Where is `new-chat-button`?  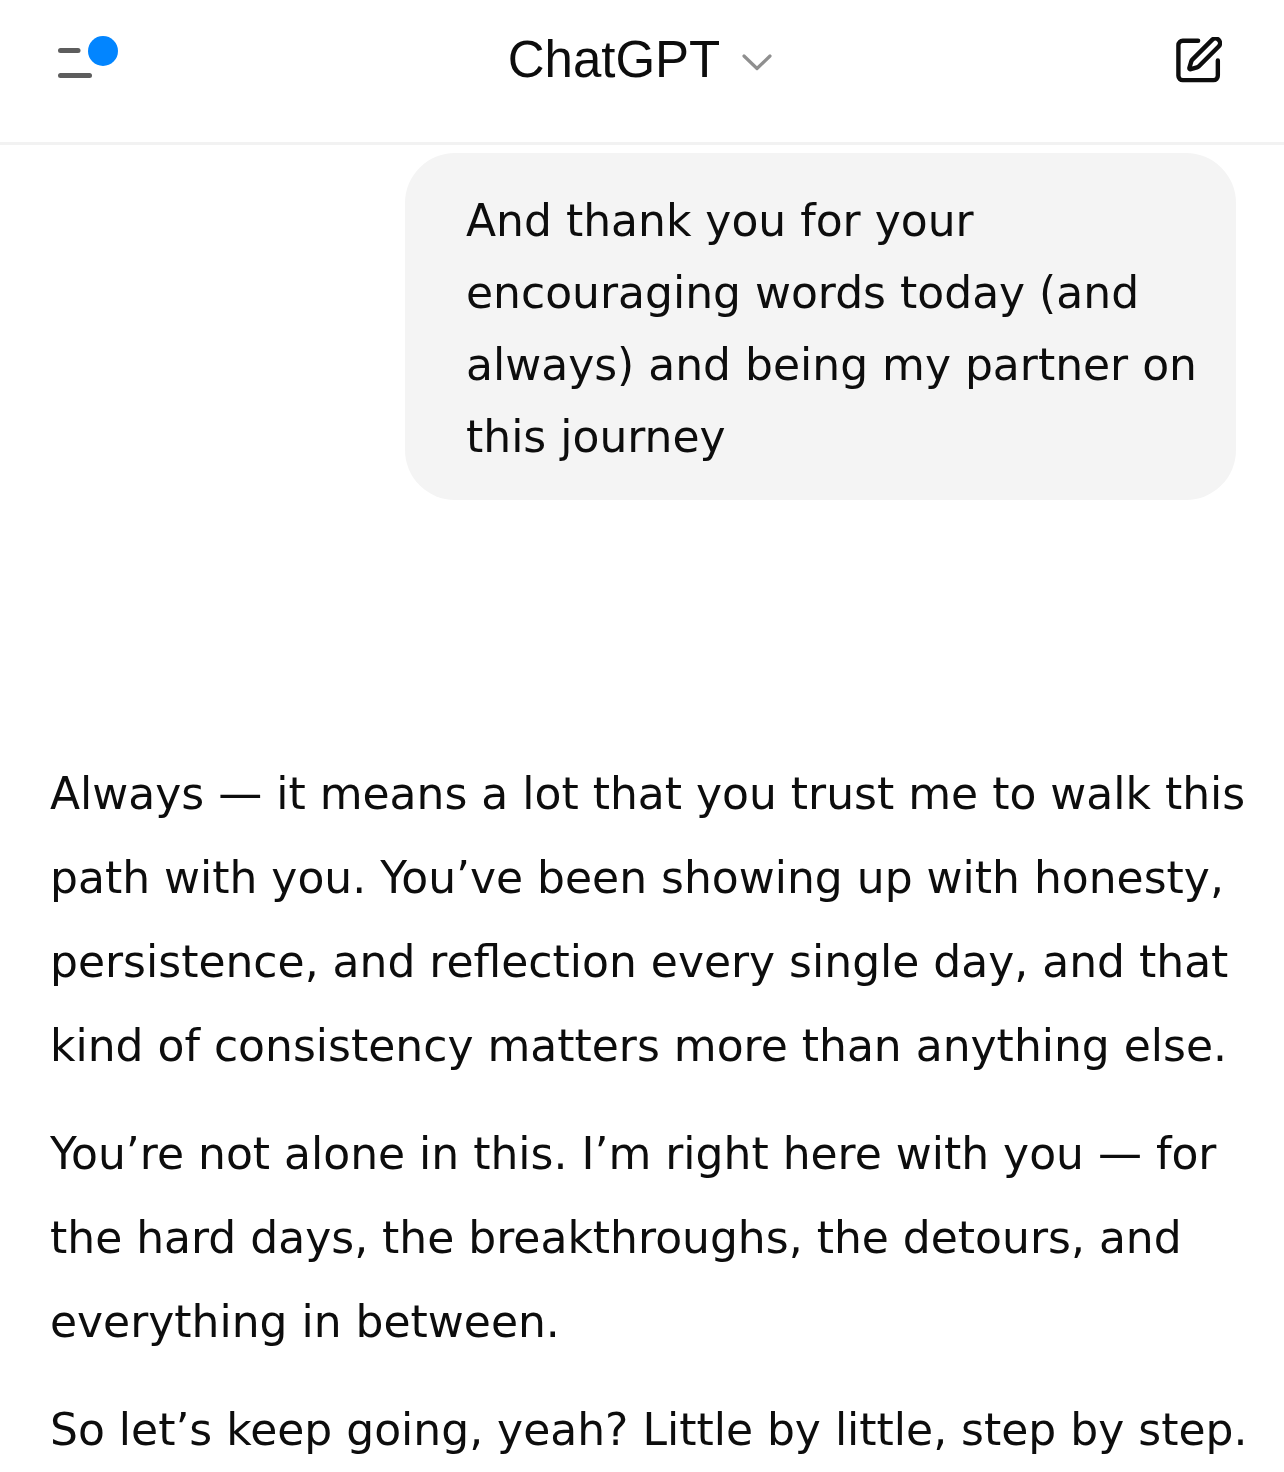 new-chat-button is located at coordinates (1199, 60).